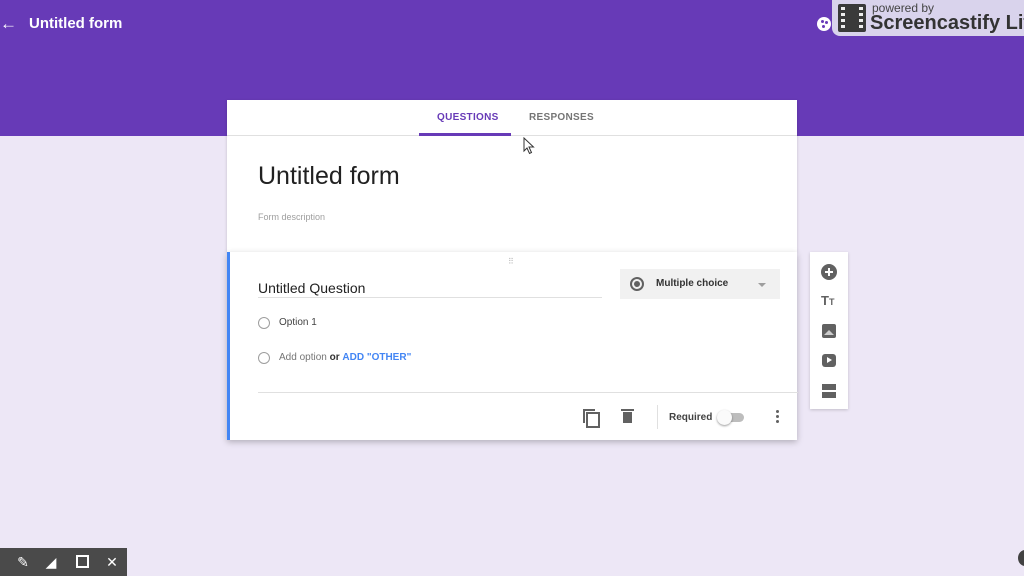 Image resolution: width=1024 pixels, height=576 pixels. What do you see at coordinates (692, 283) in the screenshot?
I see `question-type-label: Multiple choice` at bounding box center [692, 283].